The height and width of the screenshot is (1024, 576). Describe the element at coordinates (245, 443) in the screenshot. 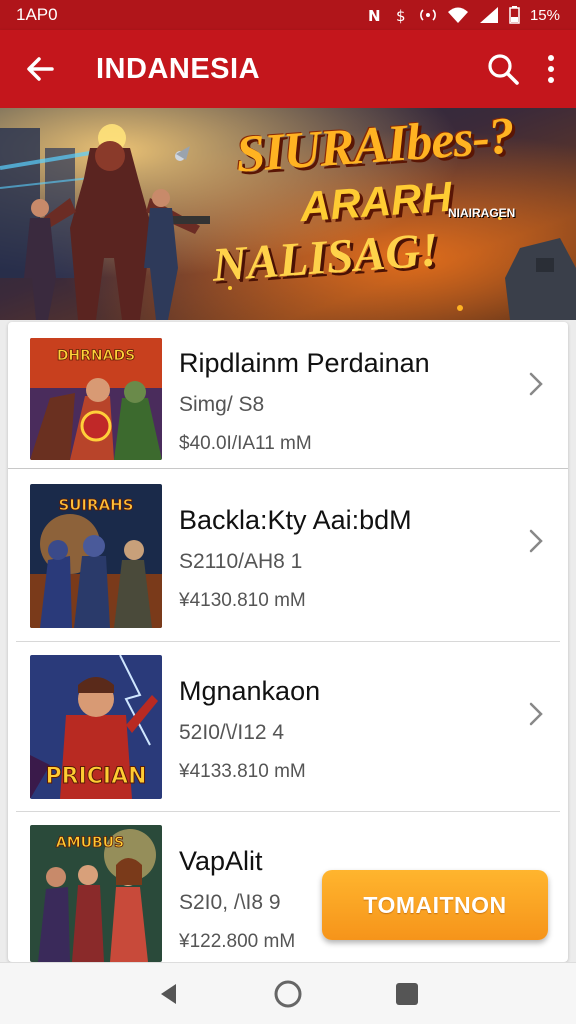

I see `item-price: $40.0I/IA11 mM` at that location.